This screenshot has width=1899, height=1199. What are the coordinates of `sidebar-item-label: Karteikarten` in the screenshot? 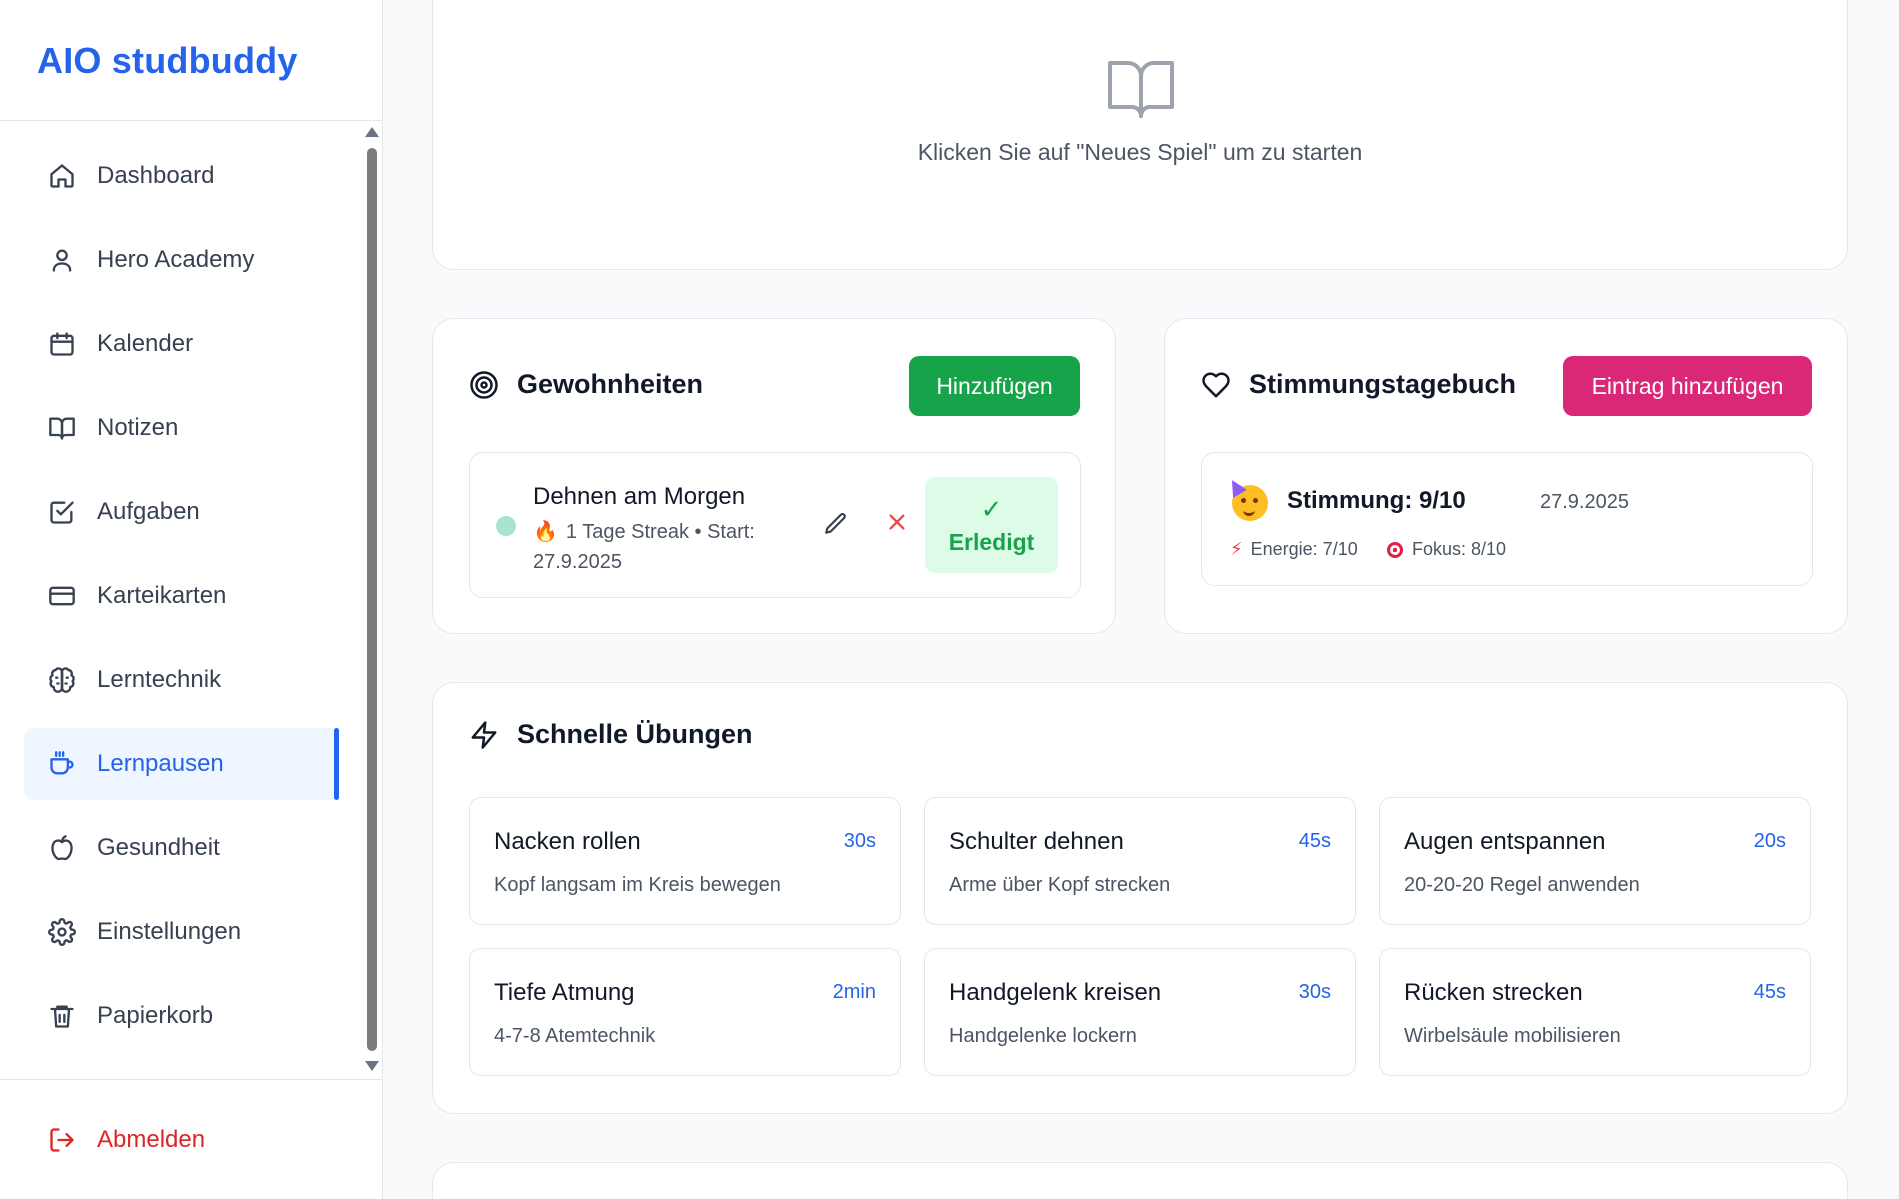 It's located at (162, 595).